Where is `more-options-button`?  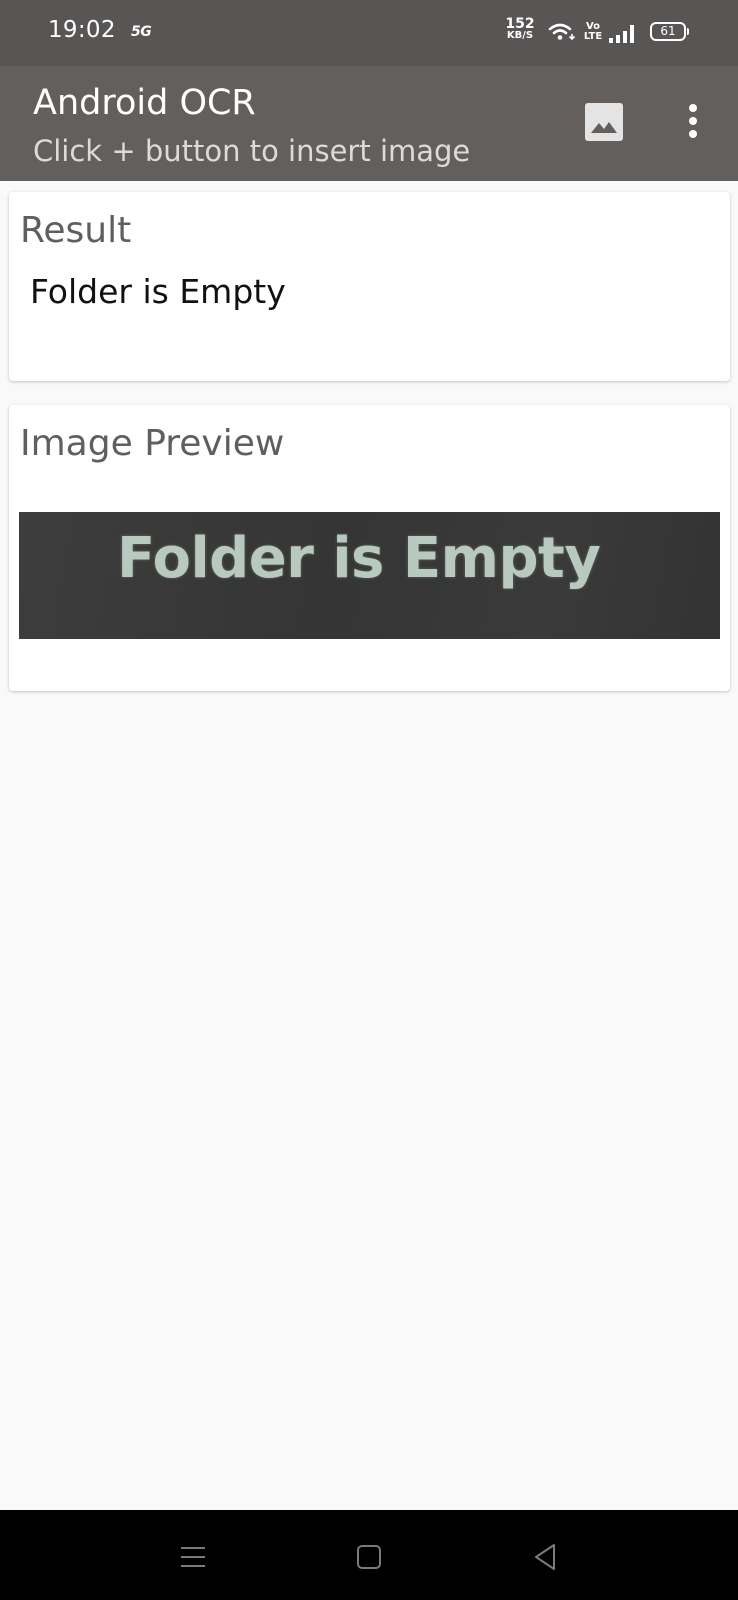
more-options-button is located at coordinates (693, 122).